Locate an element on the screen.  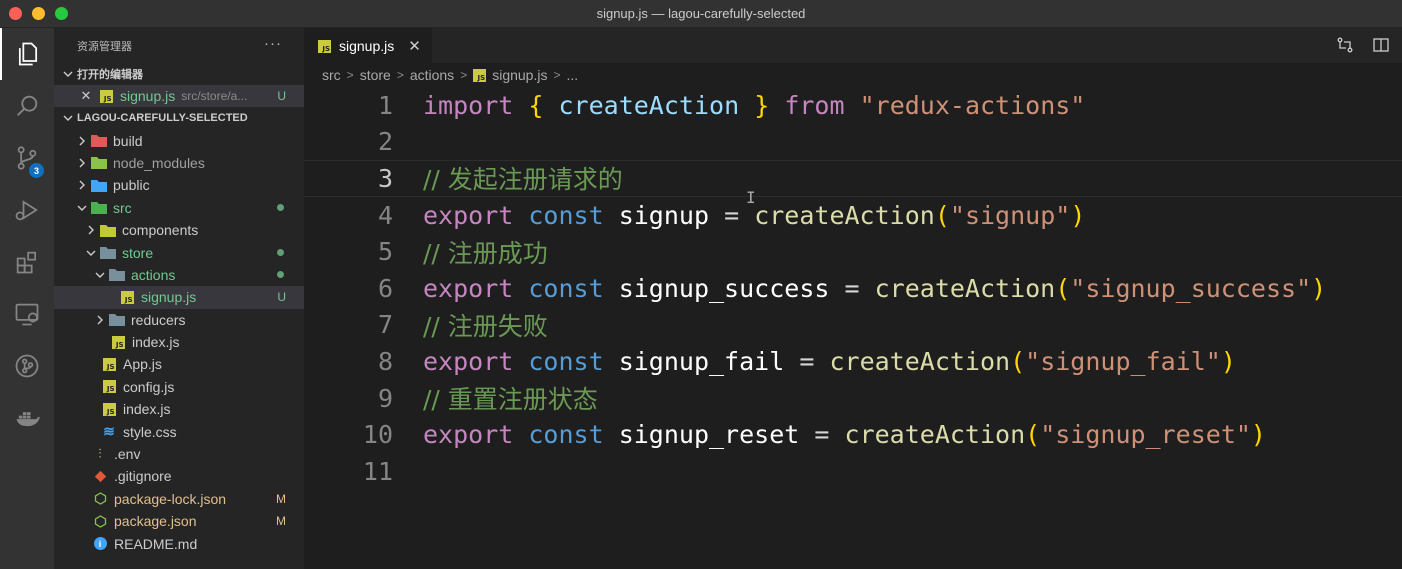
tree-item-label: style.css is located at coordinates (150, 431).